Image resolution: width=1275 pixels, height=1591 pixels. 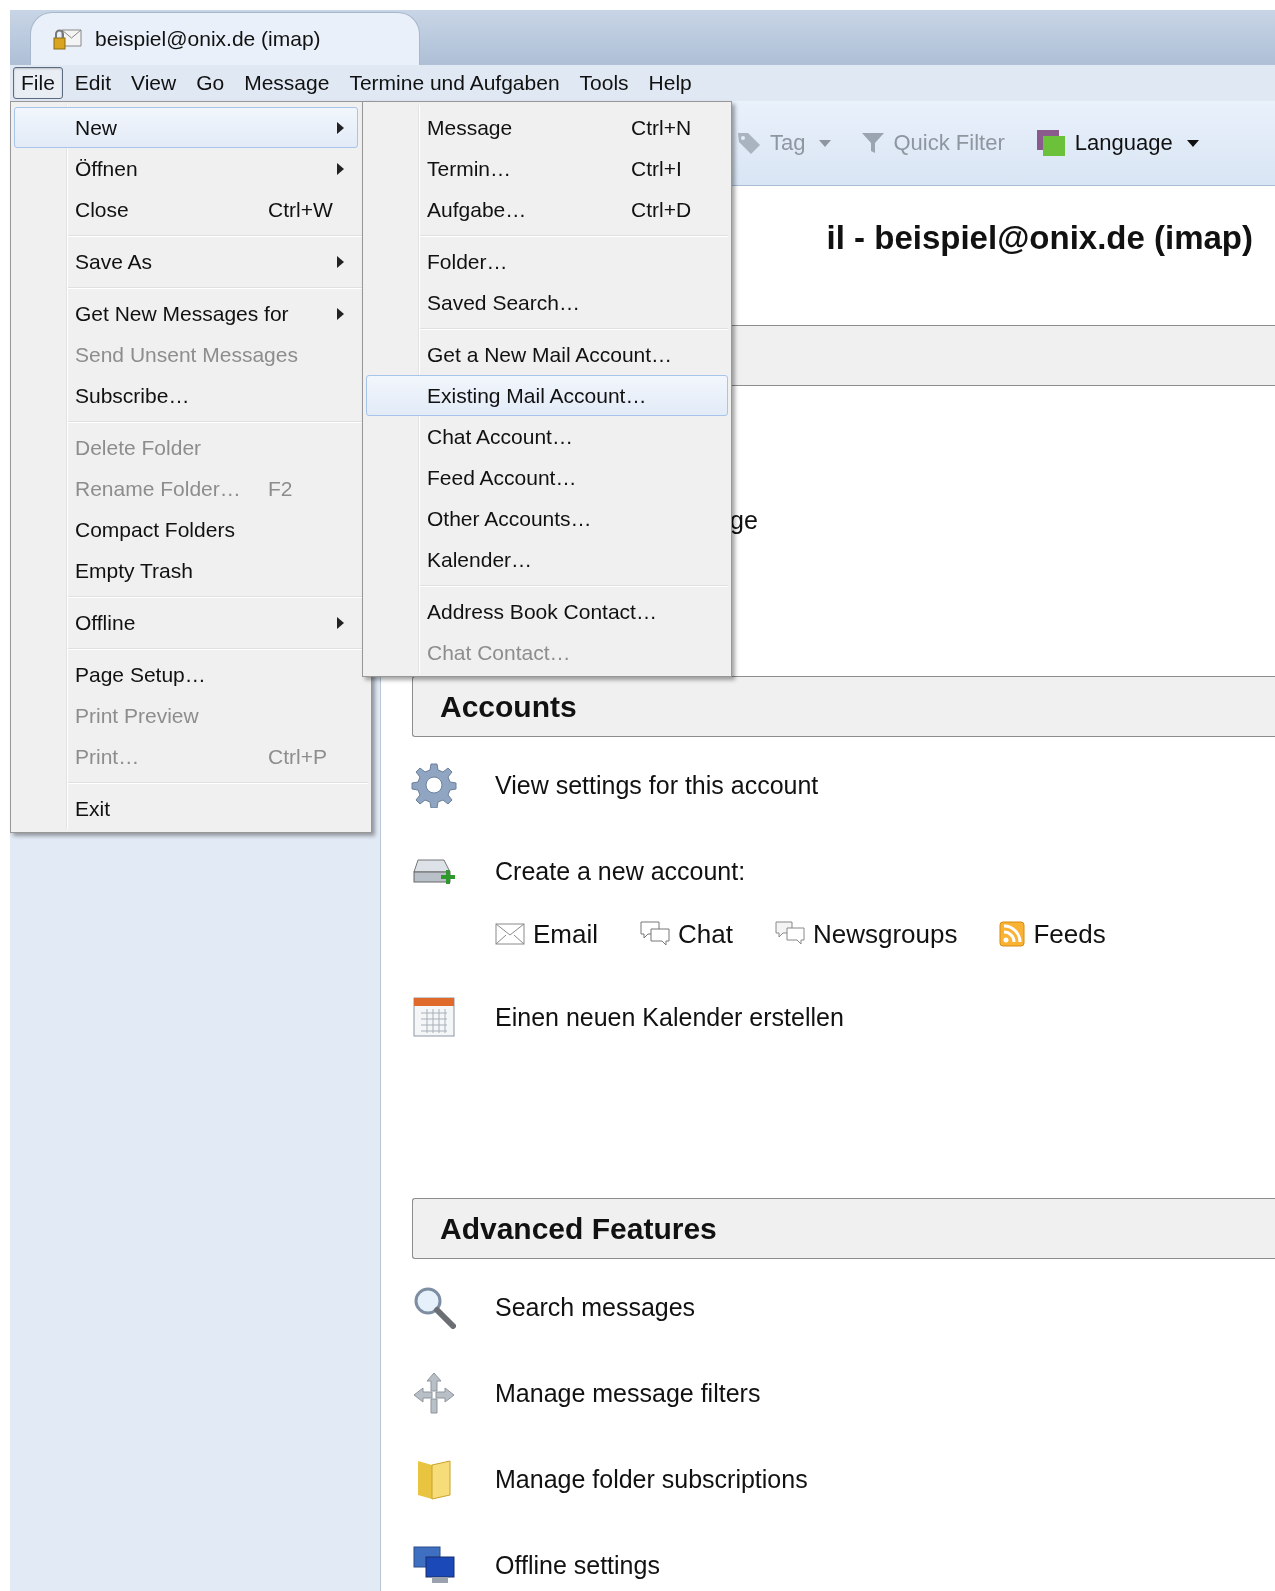 I want to click on funnel-icon, so click(x=873, y=143).